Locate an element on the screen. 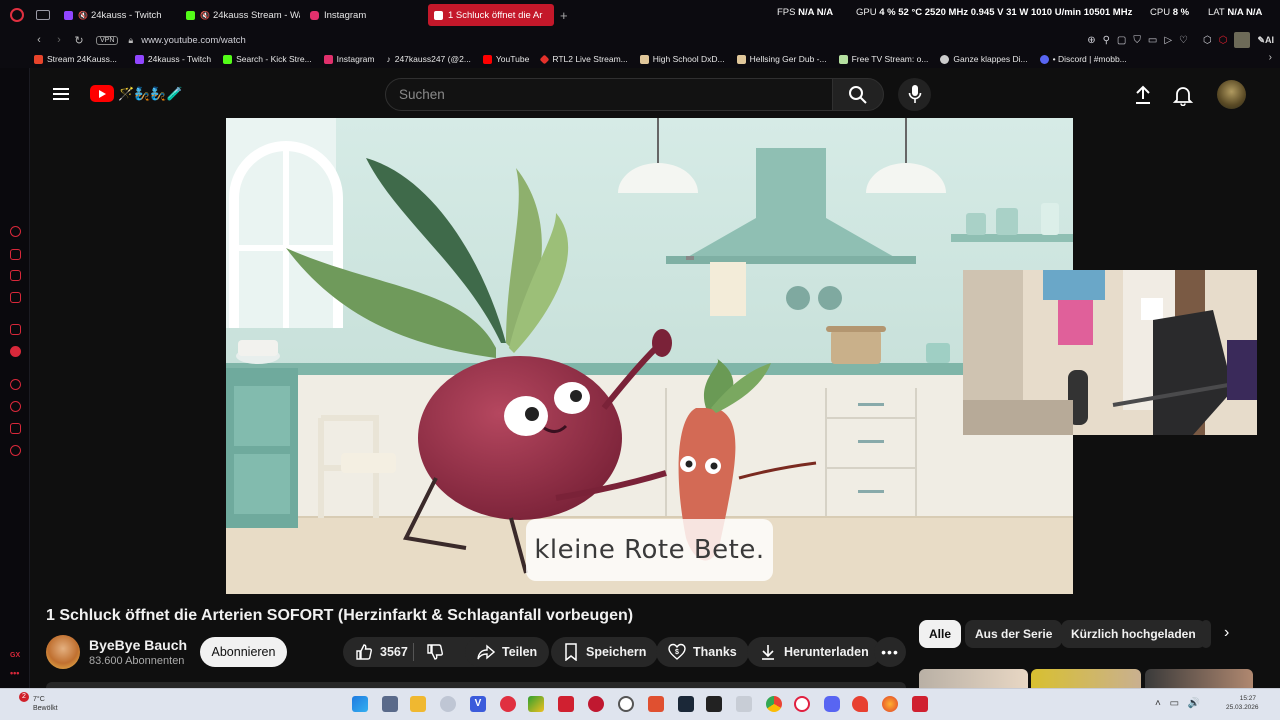 This screenshot has width=1280, height=720. extension-red-icon: ⬡ is located at coordinates (1223, 40).